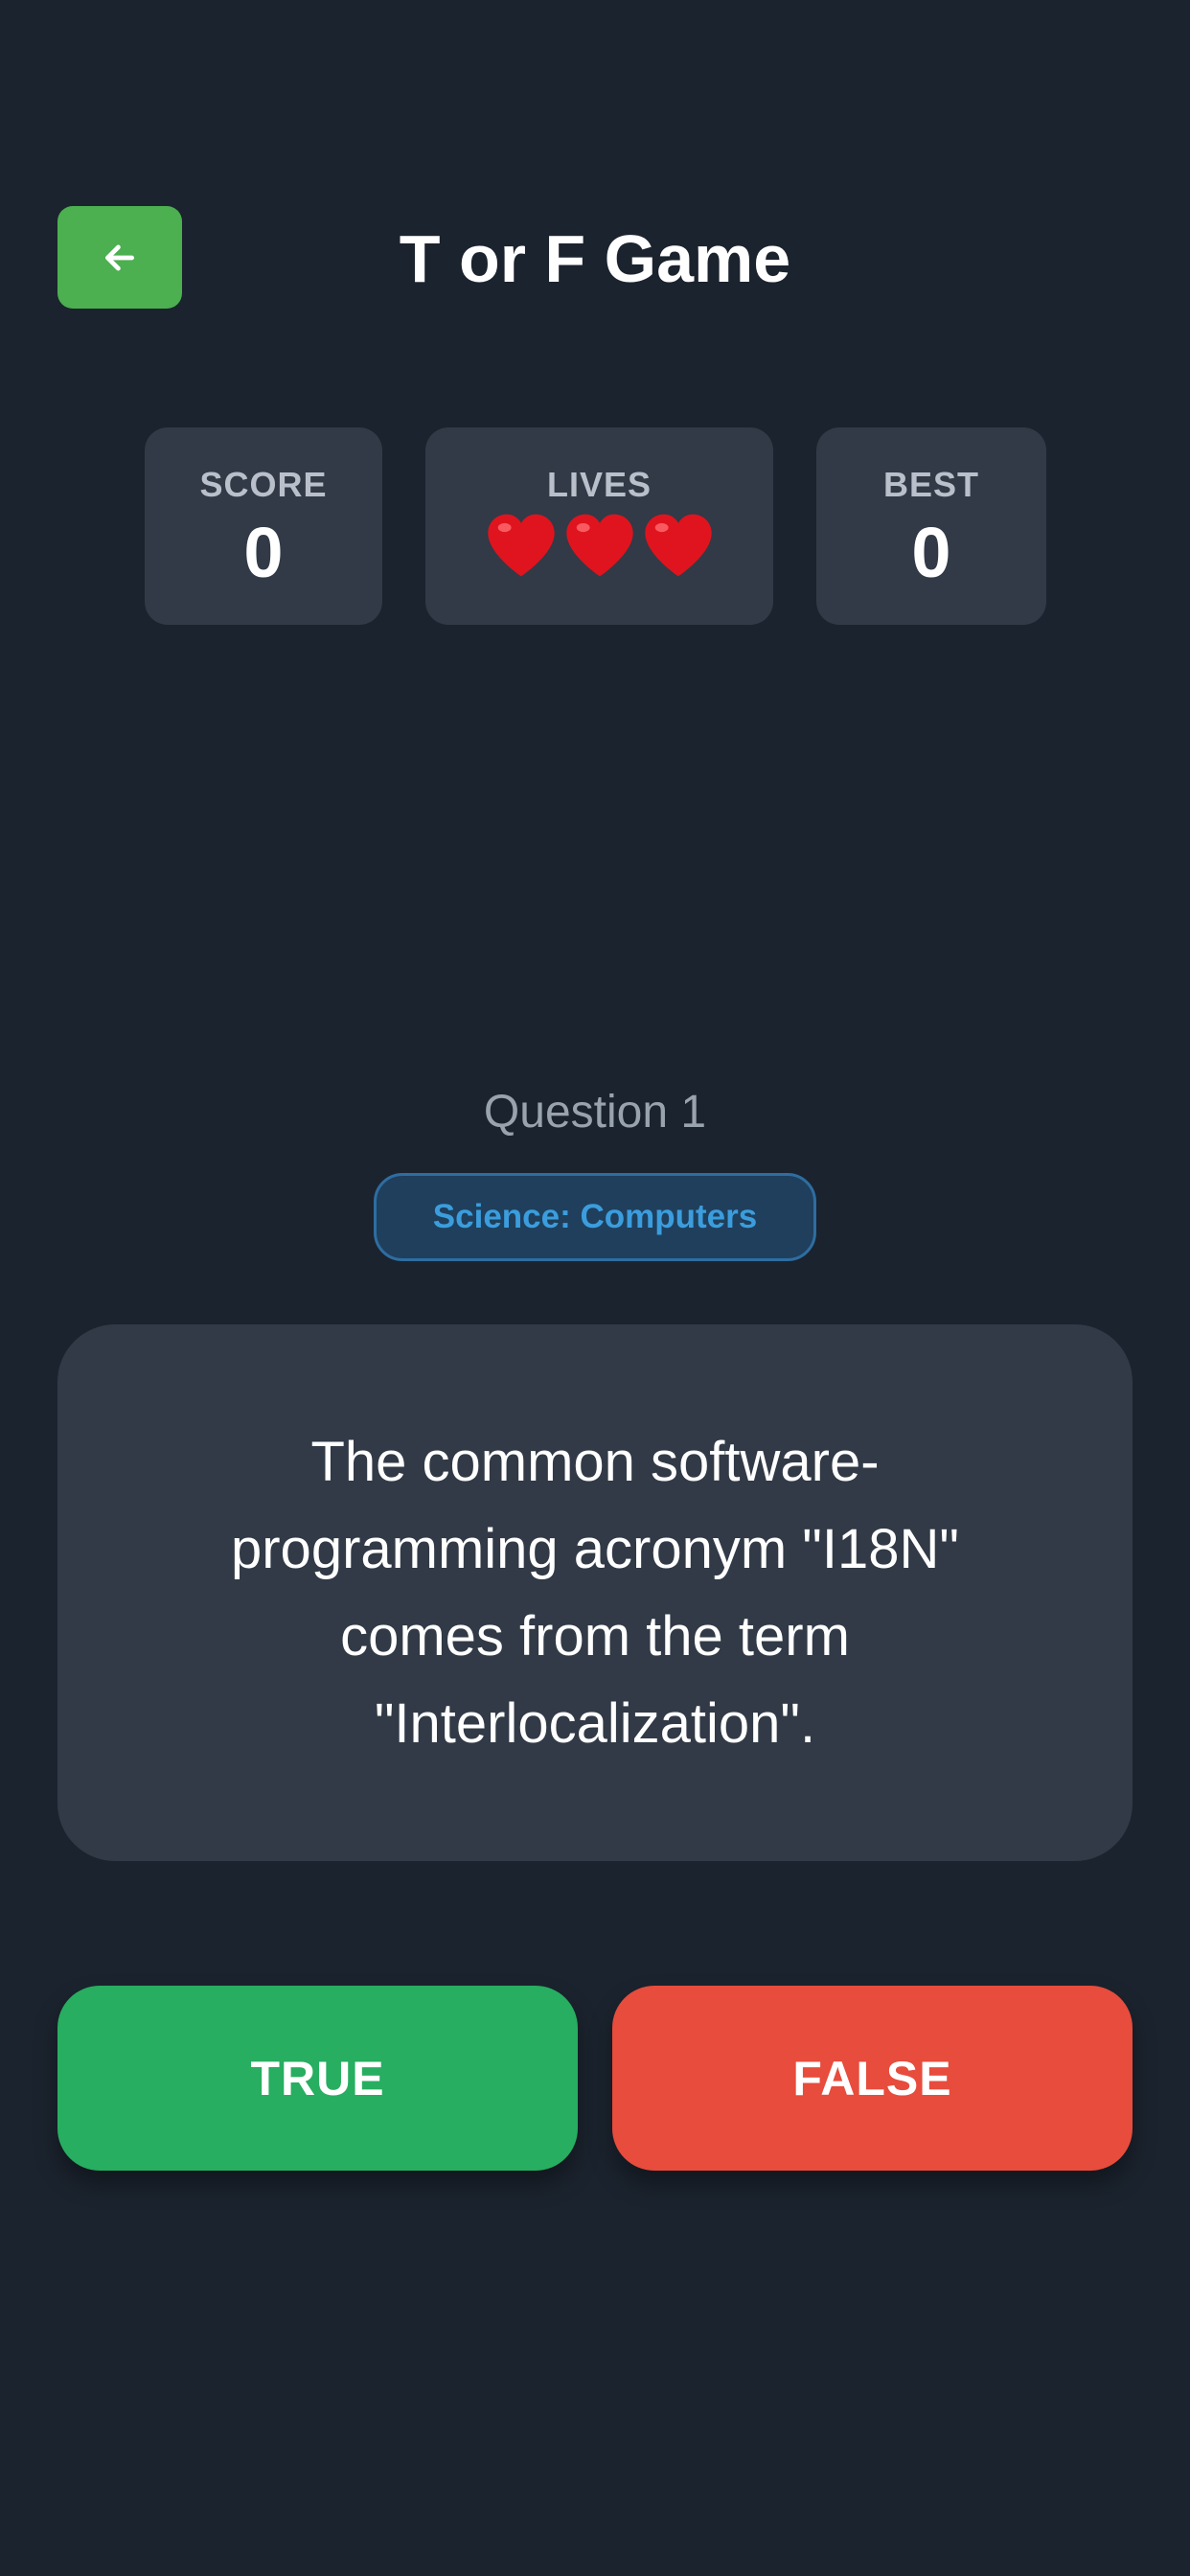  What do you see at coordinates (318, 2078) in the screenshot?
I see `true-button: TRUE` at bounding box center [318, 2078].